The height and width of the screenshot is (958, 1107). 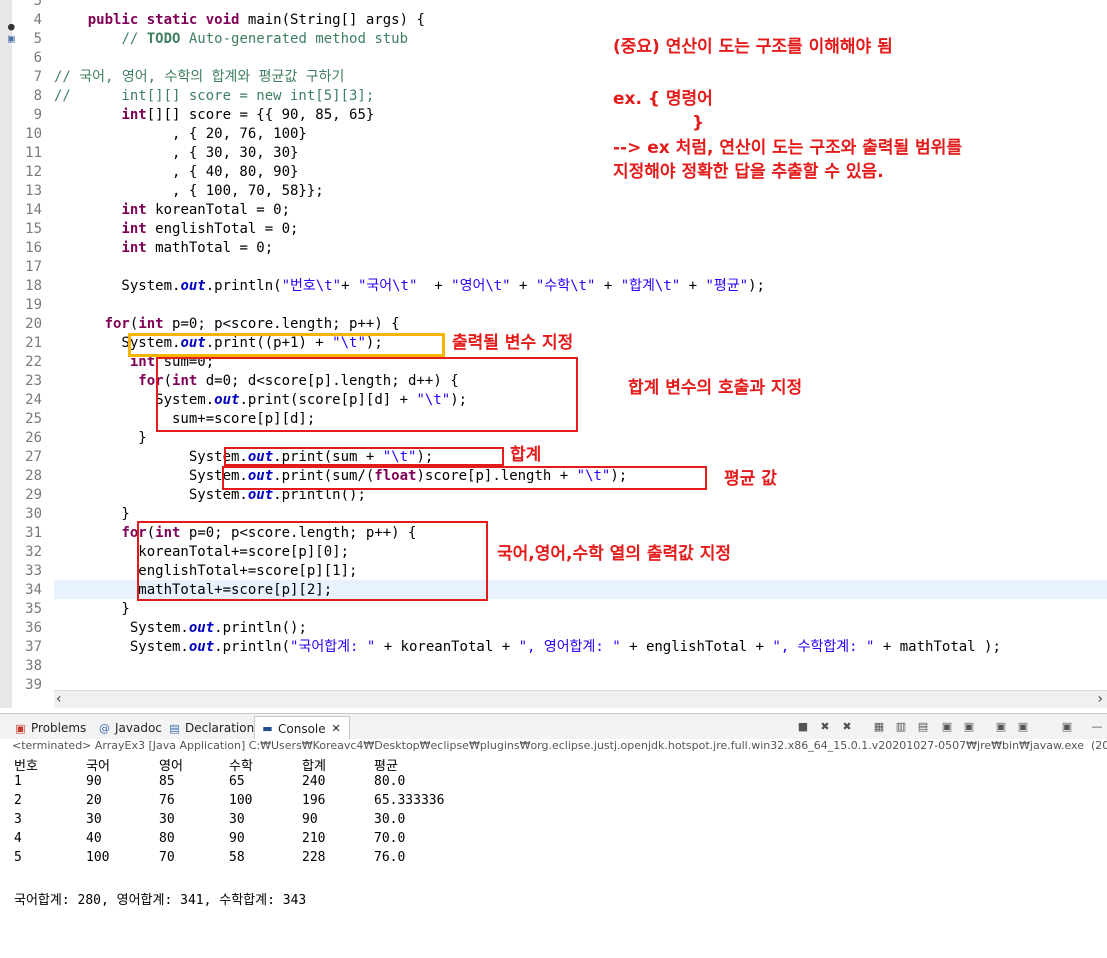 I want to click on tab-problems-label: Problems, so click(x=59, y=728).